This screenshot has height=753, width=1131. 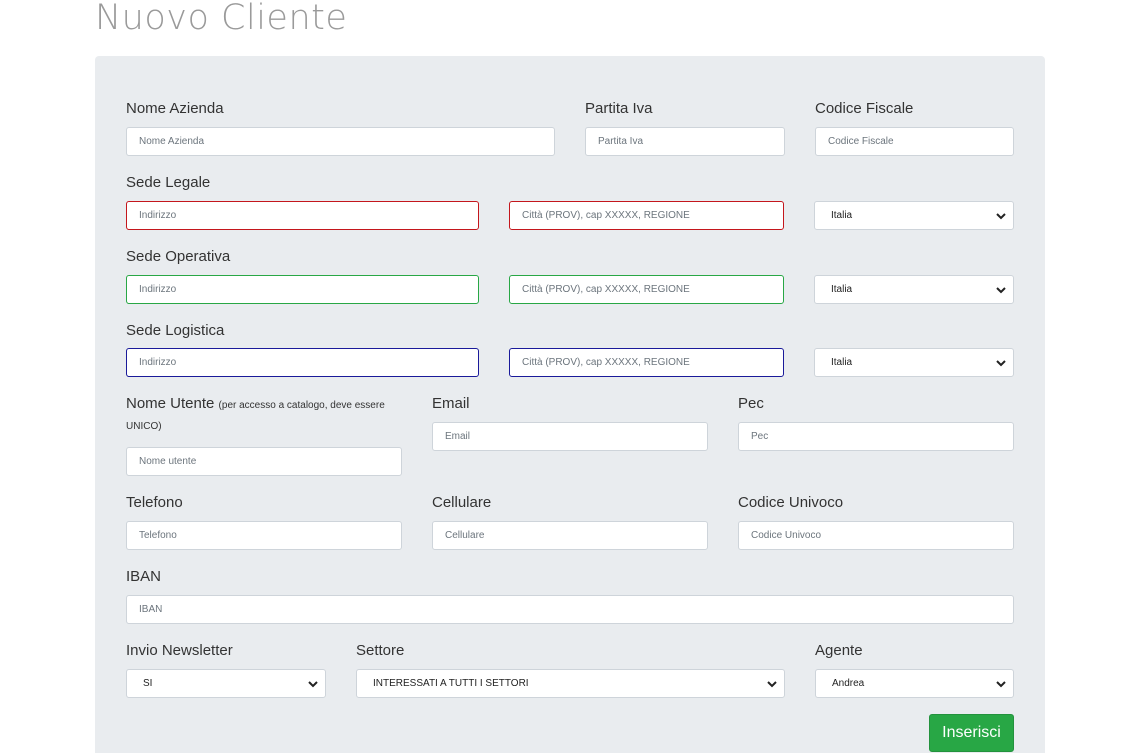 What do you see at coordinates (914, 289) in the screenshot?
I see `sede-operativa-paese-select: Italia` at bounding box center [914, 289].